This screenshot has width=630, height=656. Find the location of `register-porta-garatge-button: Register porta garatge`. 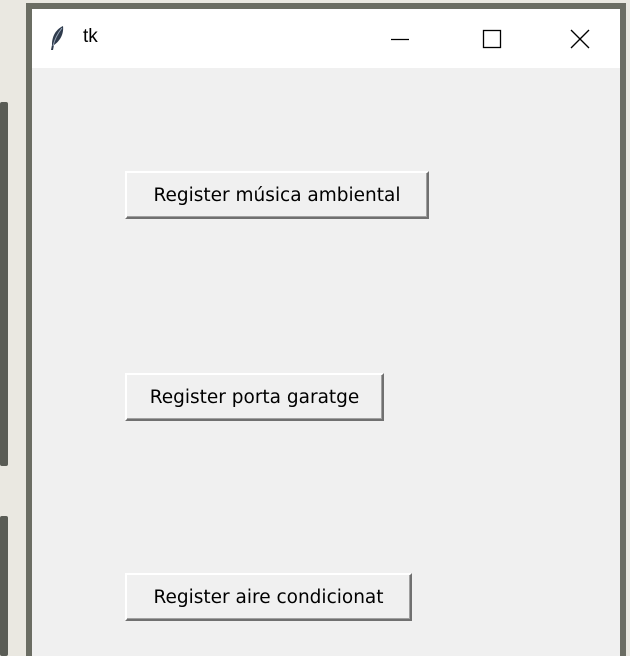

register-porta-garatge-button: Register porta garatge is located at coordinates (254, 397).